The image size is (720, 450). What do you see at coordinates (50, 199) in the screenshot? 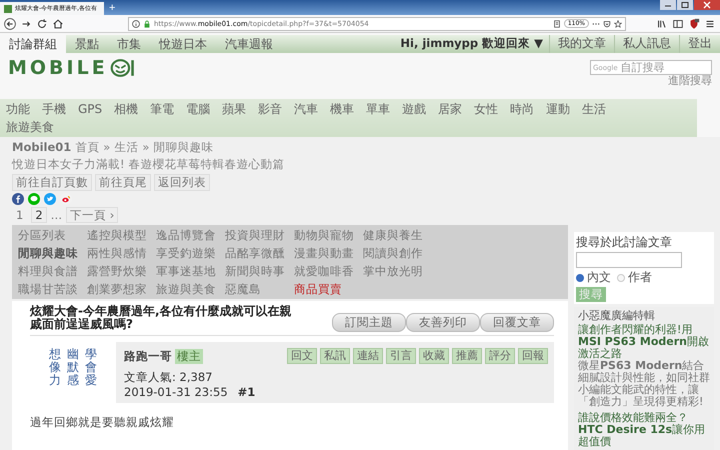
I see `twitter-bird-icon` at bounding box center [50, 199].